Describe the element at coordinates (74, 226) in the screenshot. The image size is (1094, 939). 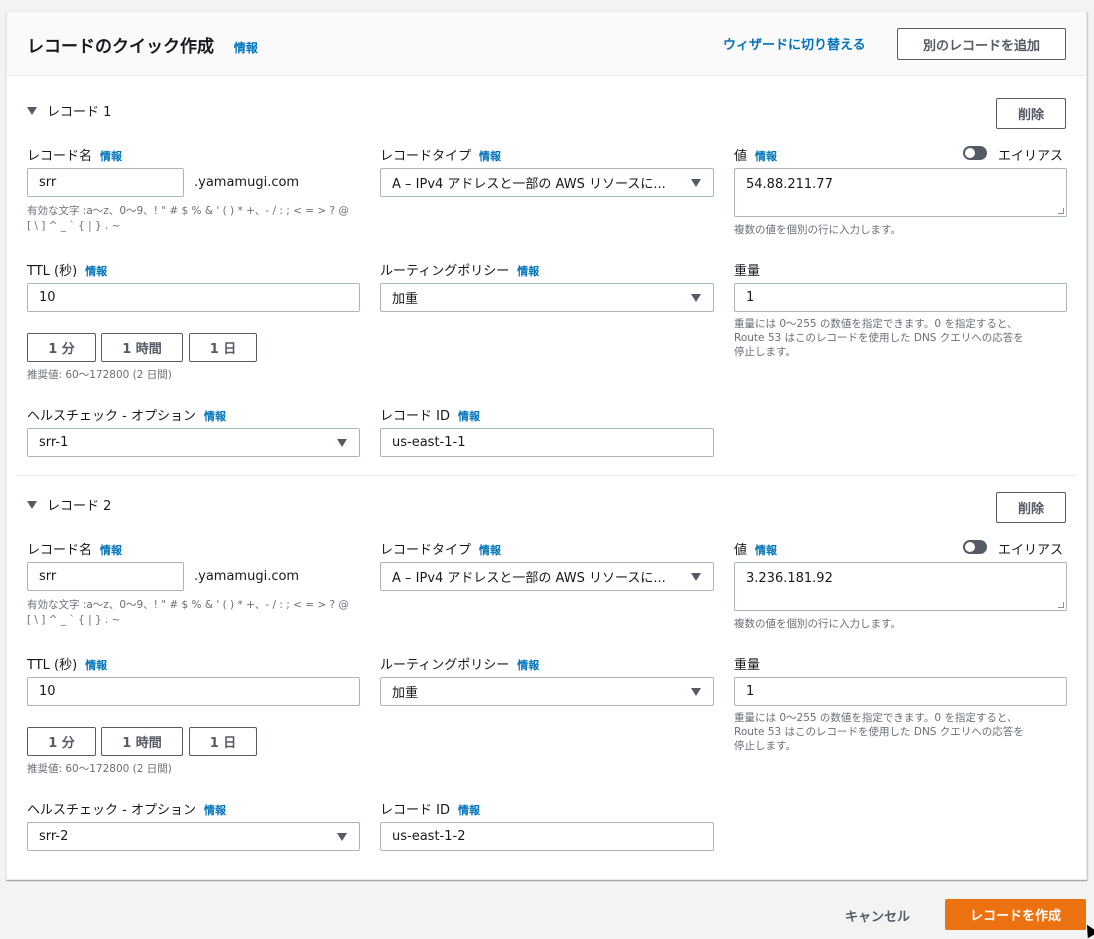
I see `record-1-valid-chars-hint-2: [ \ ] ^ _ ` { | } . ~` at that location.